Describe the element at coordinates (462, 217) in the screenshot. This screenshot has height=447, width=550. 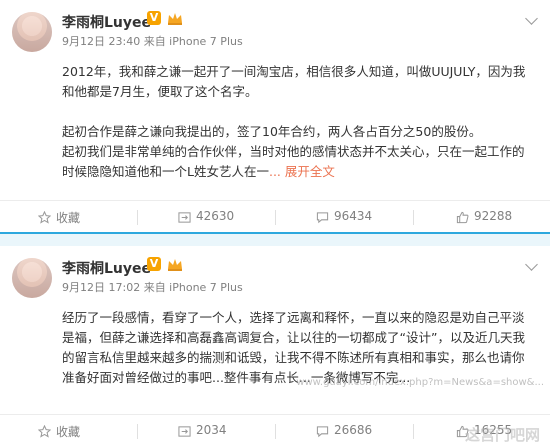
I see `thumbs-up-icon` at that location.